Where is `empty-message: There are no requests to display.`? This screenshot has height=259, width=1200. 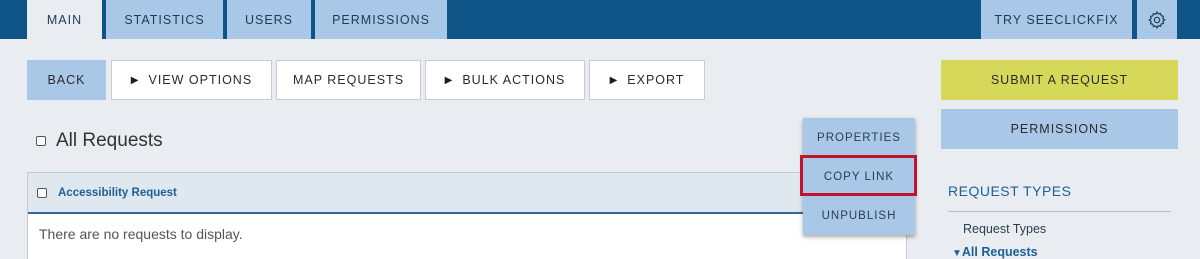 empty-message: There are no requests to display. is located at coordinates (141, 234).